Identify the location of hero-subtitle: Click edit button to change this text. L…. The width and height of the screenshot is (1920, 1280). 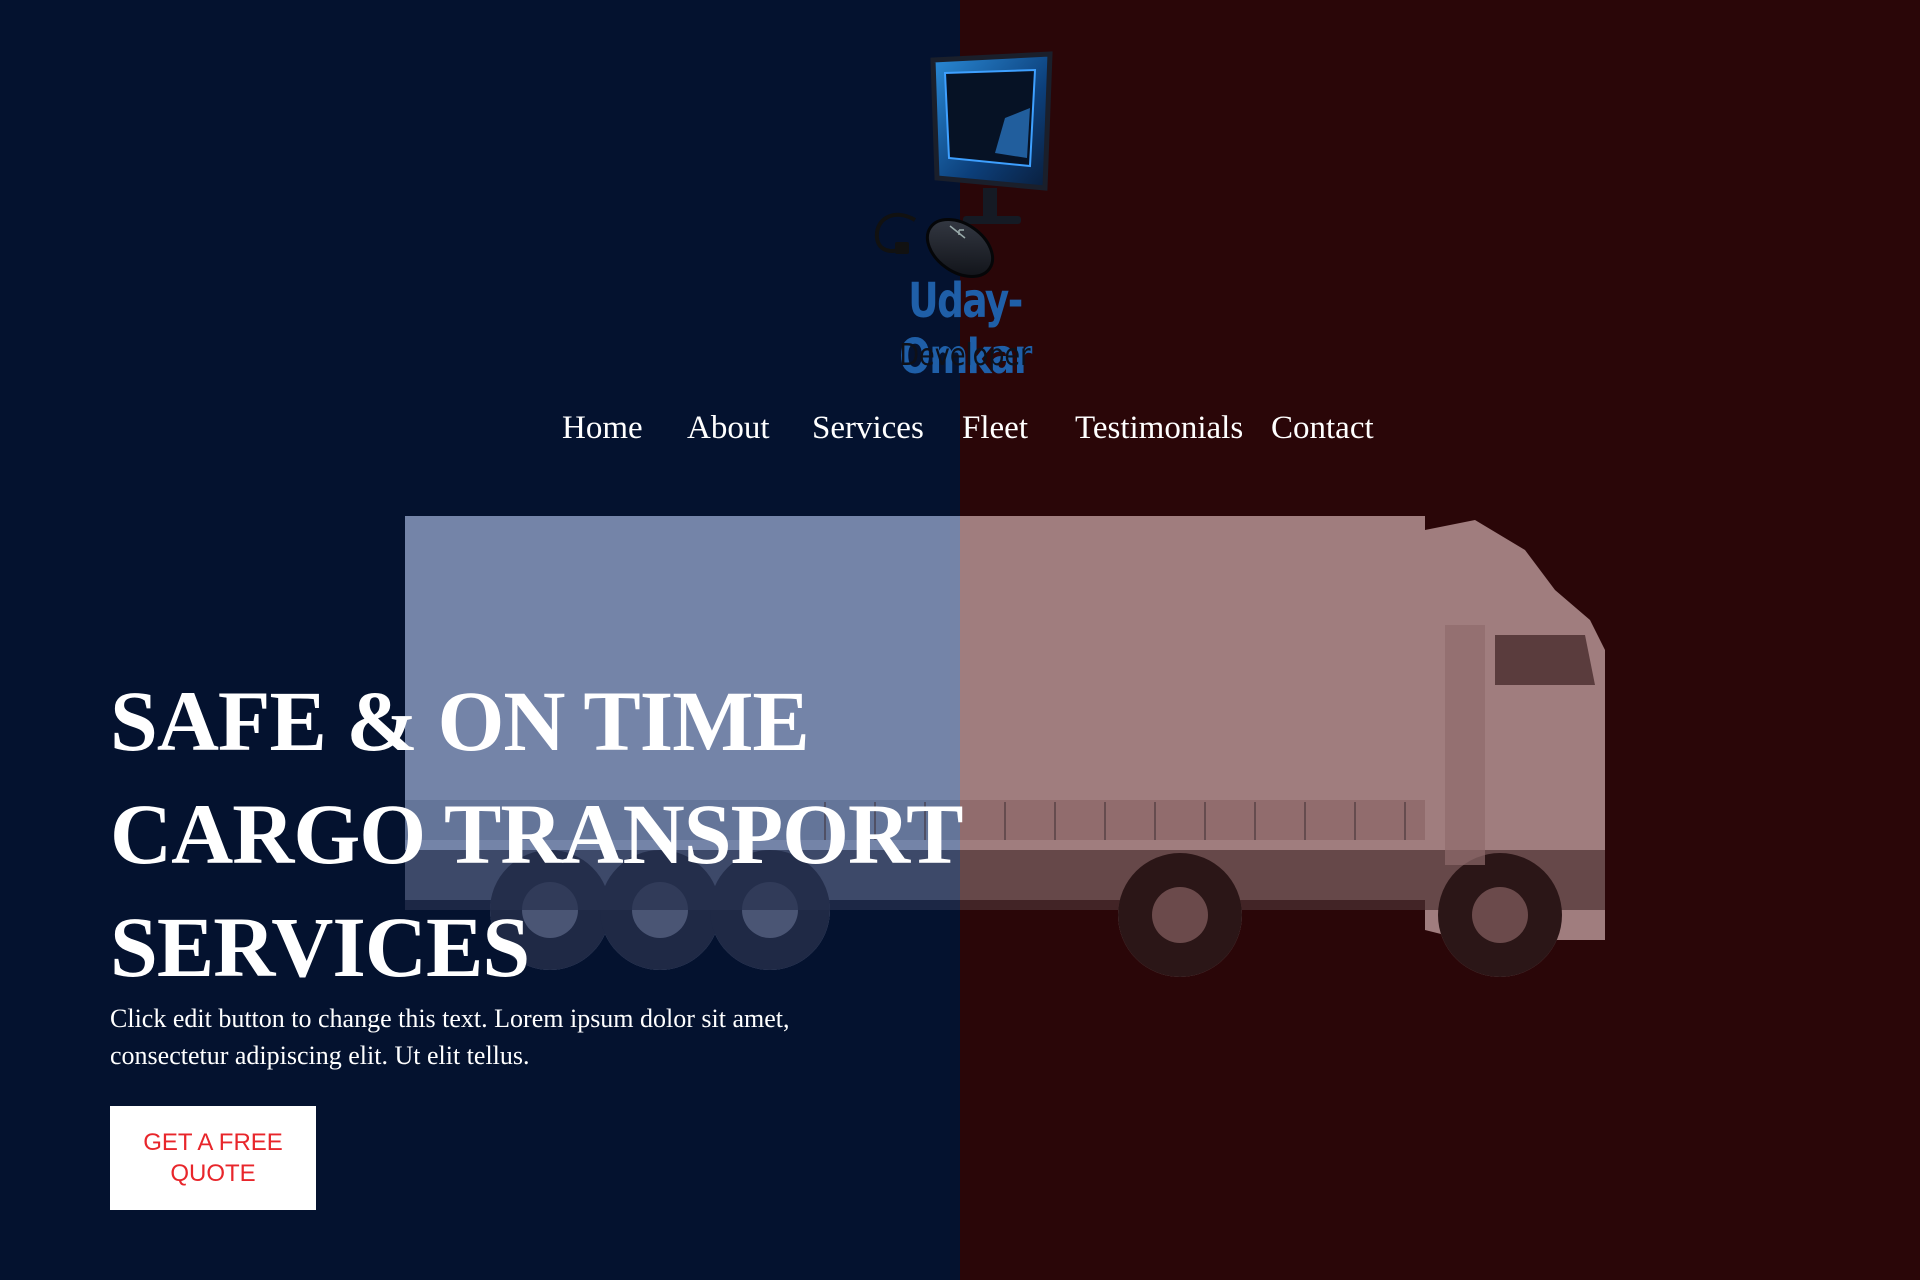
(450, 1037).